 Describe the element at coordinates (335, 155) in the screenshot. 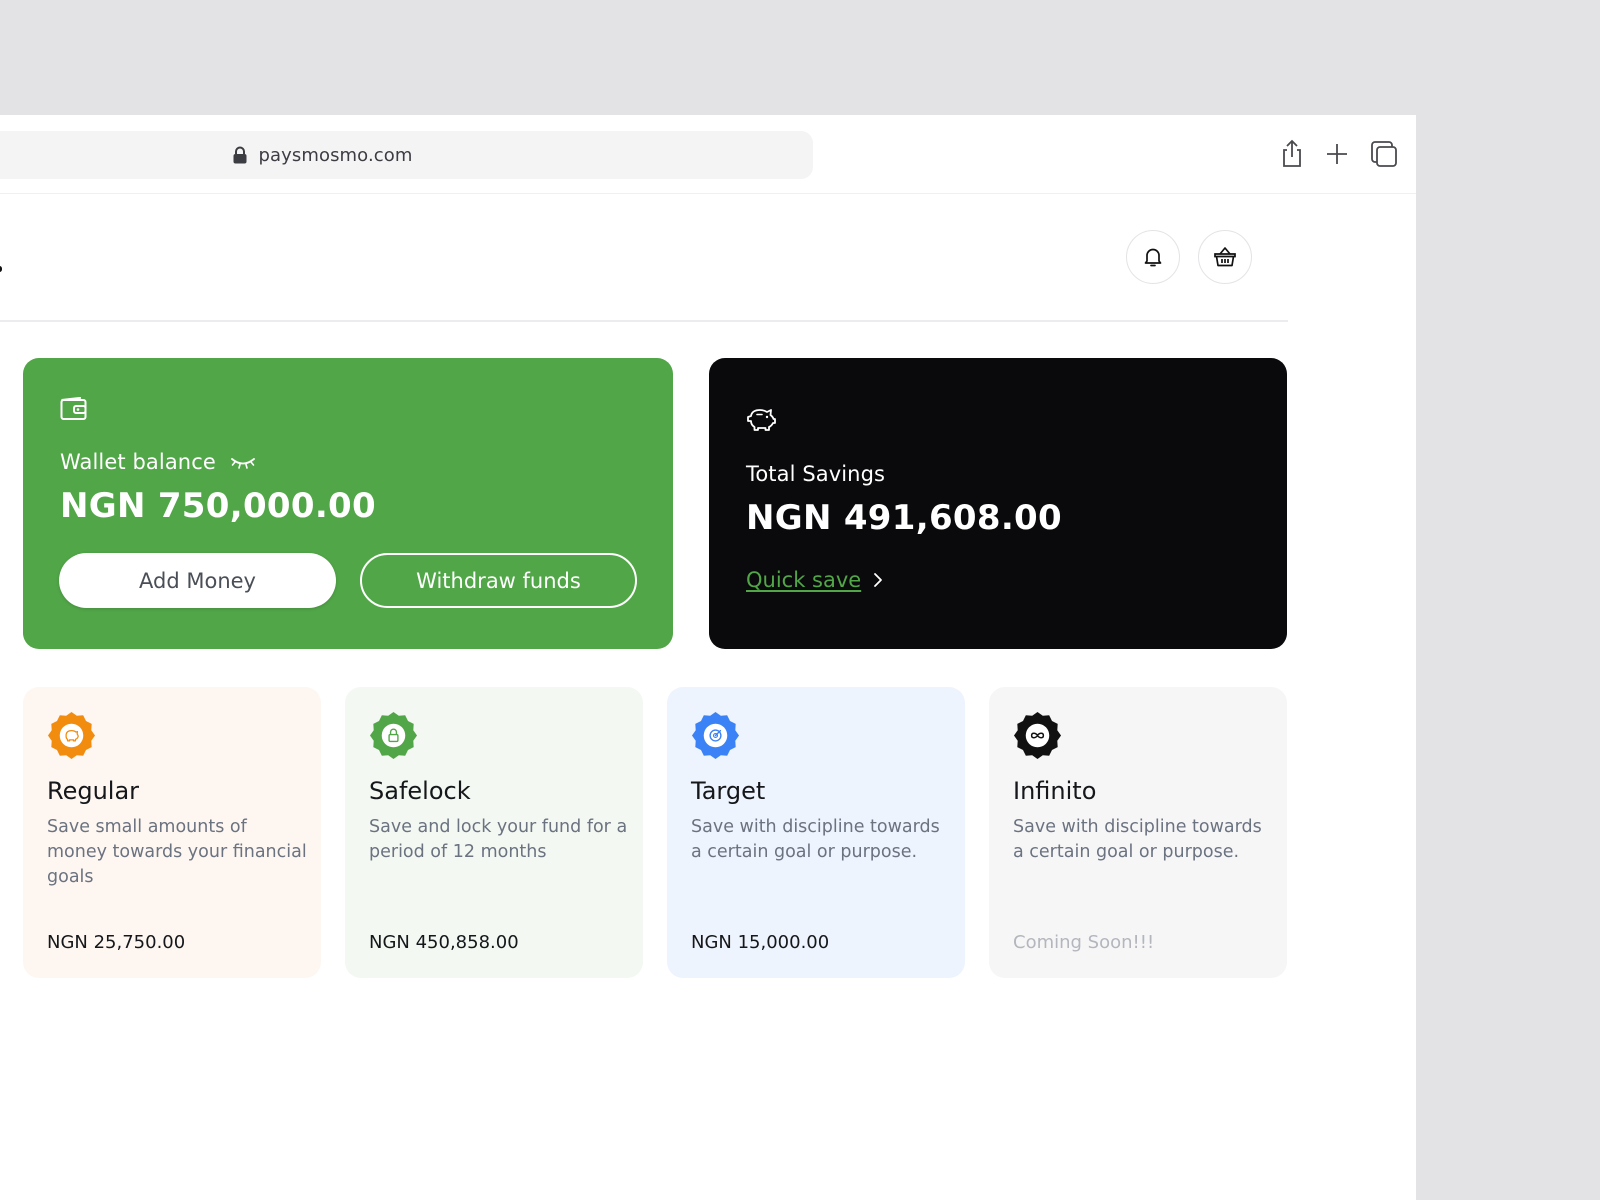

I see `url-text: paysmosmo.com` at that location.